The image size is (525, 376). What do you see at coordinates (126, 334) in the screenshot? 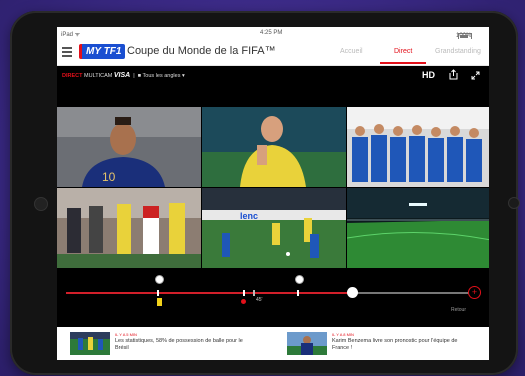
I see `news-time: IL Y A 5 MIN` at bounding box center [126, 334].